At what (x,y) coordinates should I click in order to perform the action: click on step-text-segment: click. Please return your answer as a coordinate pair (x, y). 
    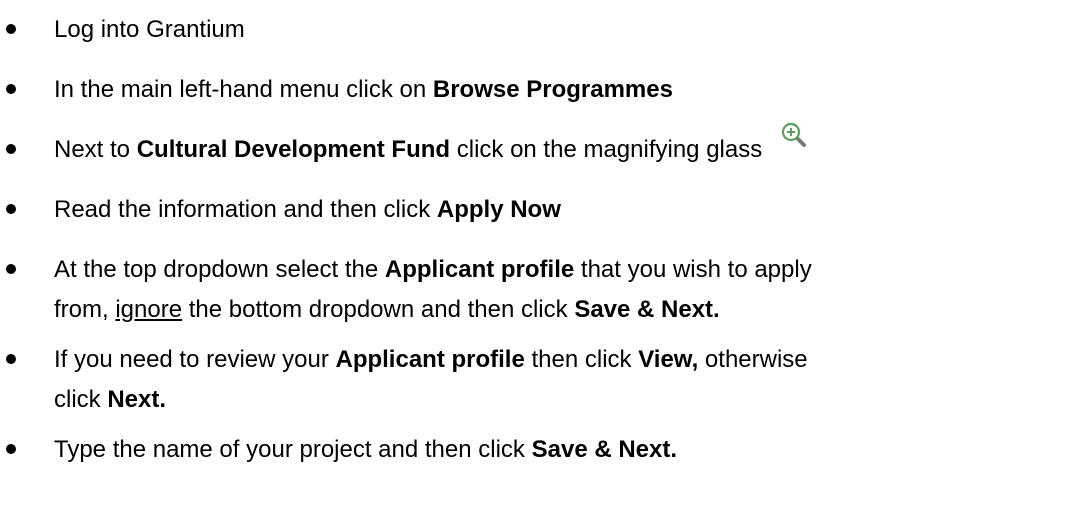
    Looking at the image, I should click on (81, 399).